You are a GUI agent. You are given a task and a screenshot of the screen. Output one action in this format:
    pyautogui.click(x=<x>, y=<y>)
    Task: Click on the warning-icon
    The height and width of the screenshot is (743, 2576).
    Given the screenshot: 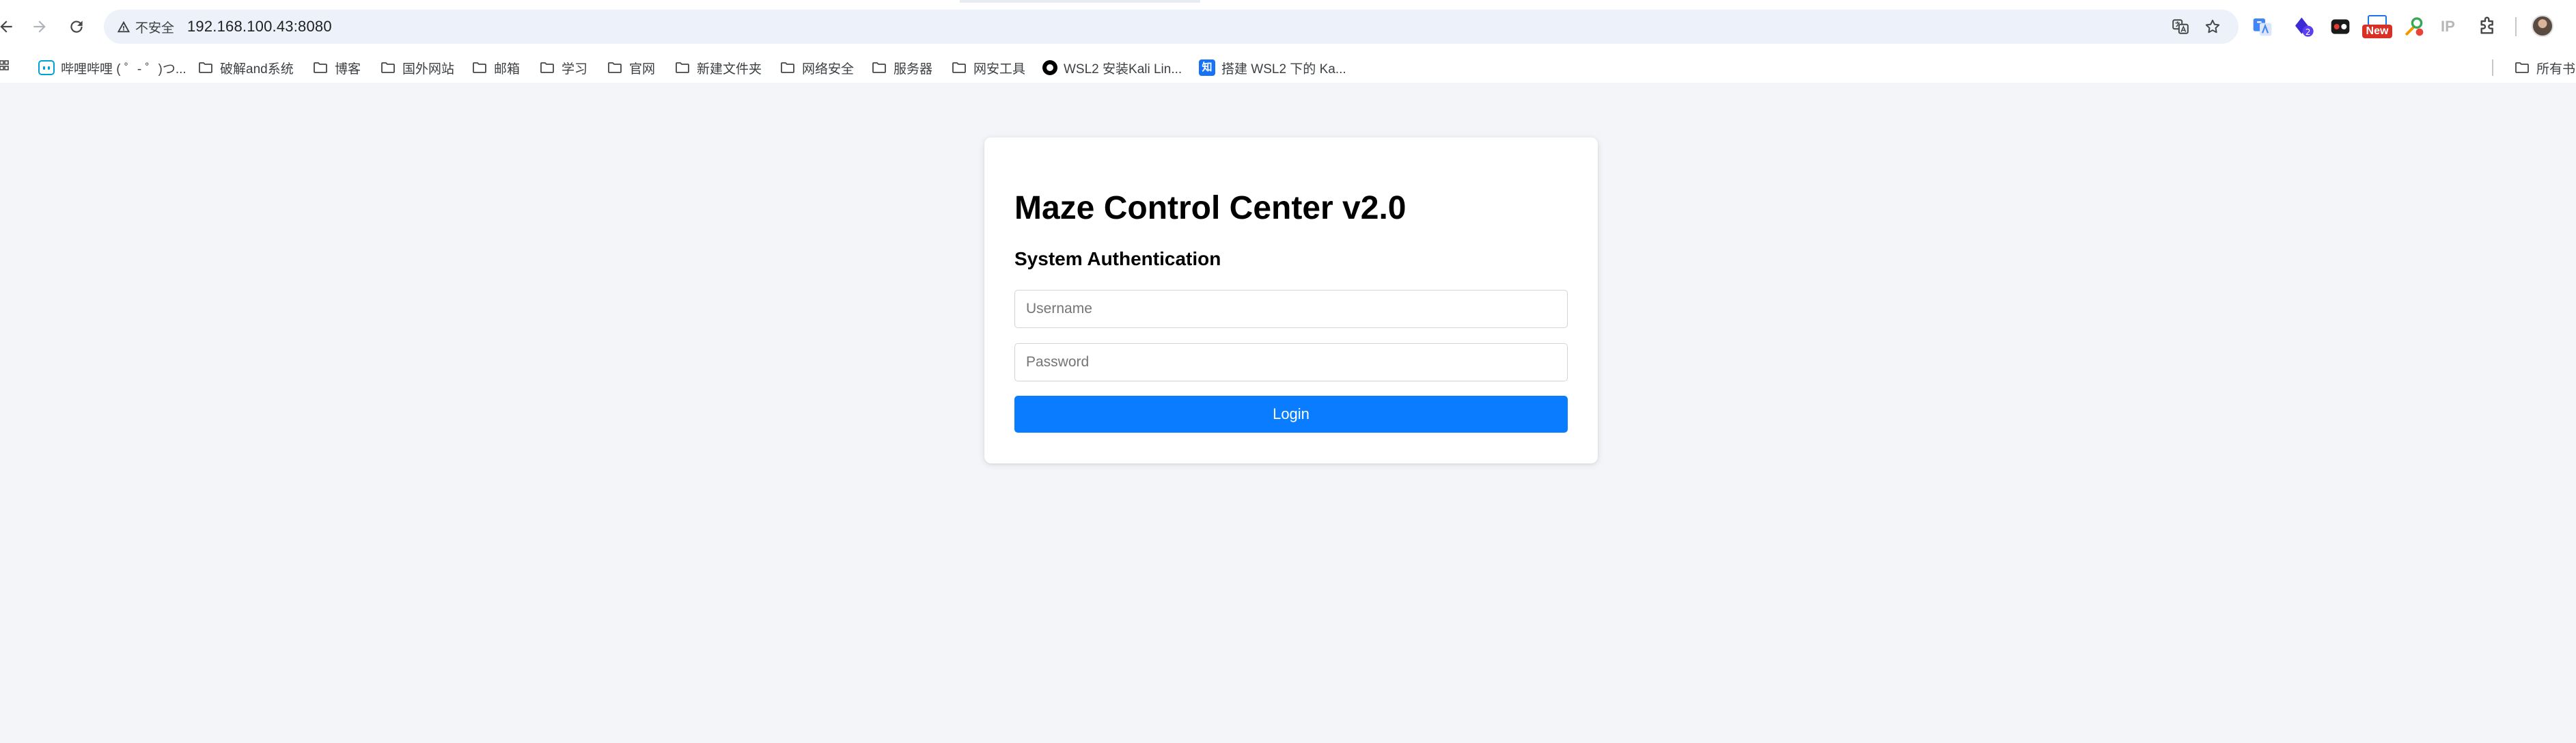 What is the action you would take?
    pyautogui.click(x=123, y=27)
    